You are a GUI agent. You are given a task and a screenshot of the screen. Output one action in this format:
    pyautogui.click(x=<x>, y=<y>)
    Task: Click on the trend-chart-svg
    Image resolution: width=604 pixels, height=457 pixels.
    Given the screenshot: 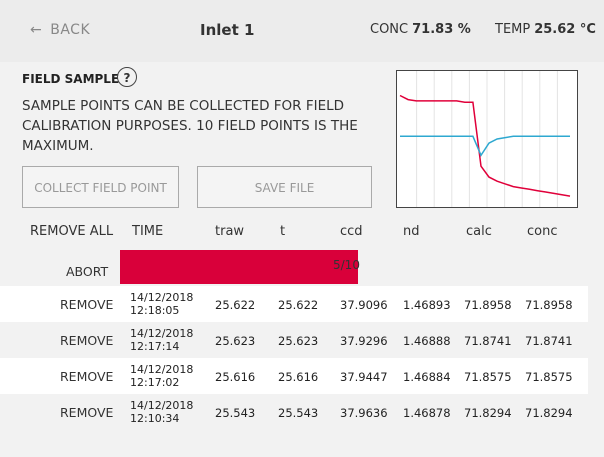 What is the action you would take?
    pyautogui.click(x=485, y=139)
    